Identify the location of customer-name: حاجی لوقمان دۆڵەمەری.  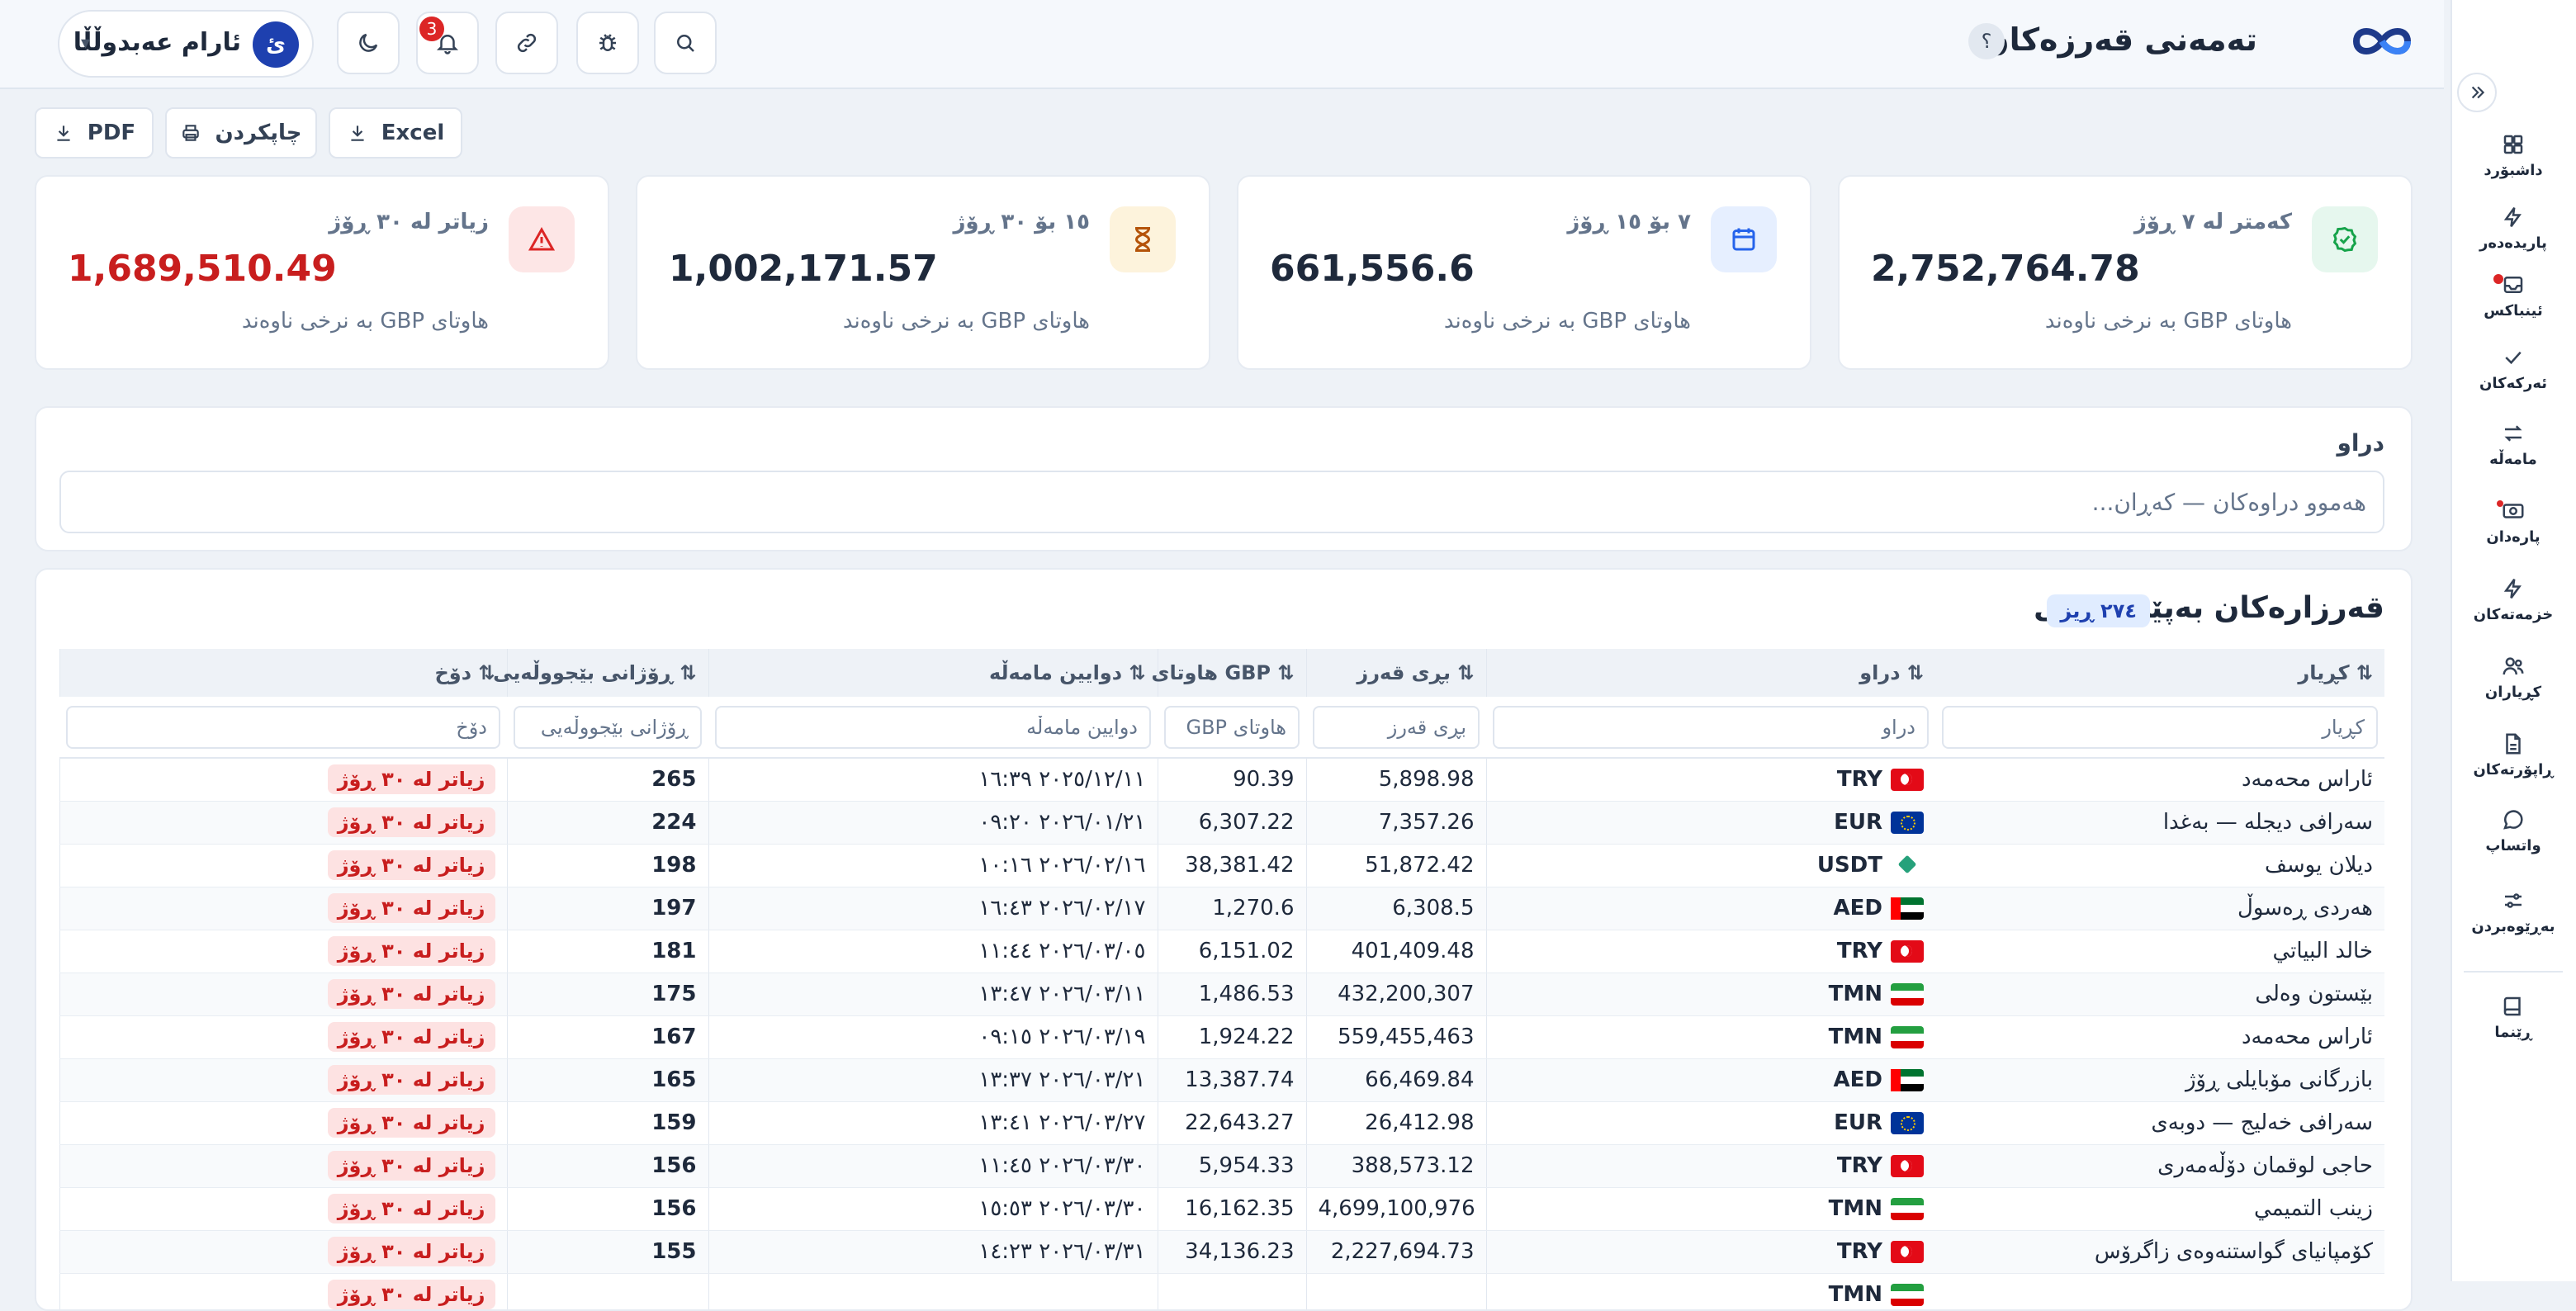
(2265, 1166).